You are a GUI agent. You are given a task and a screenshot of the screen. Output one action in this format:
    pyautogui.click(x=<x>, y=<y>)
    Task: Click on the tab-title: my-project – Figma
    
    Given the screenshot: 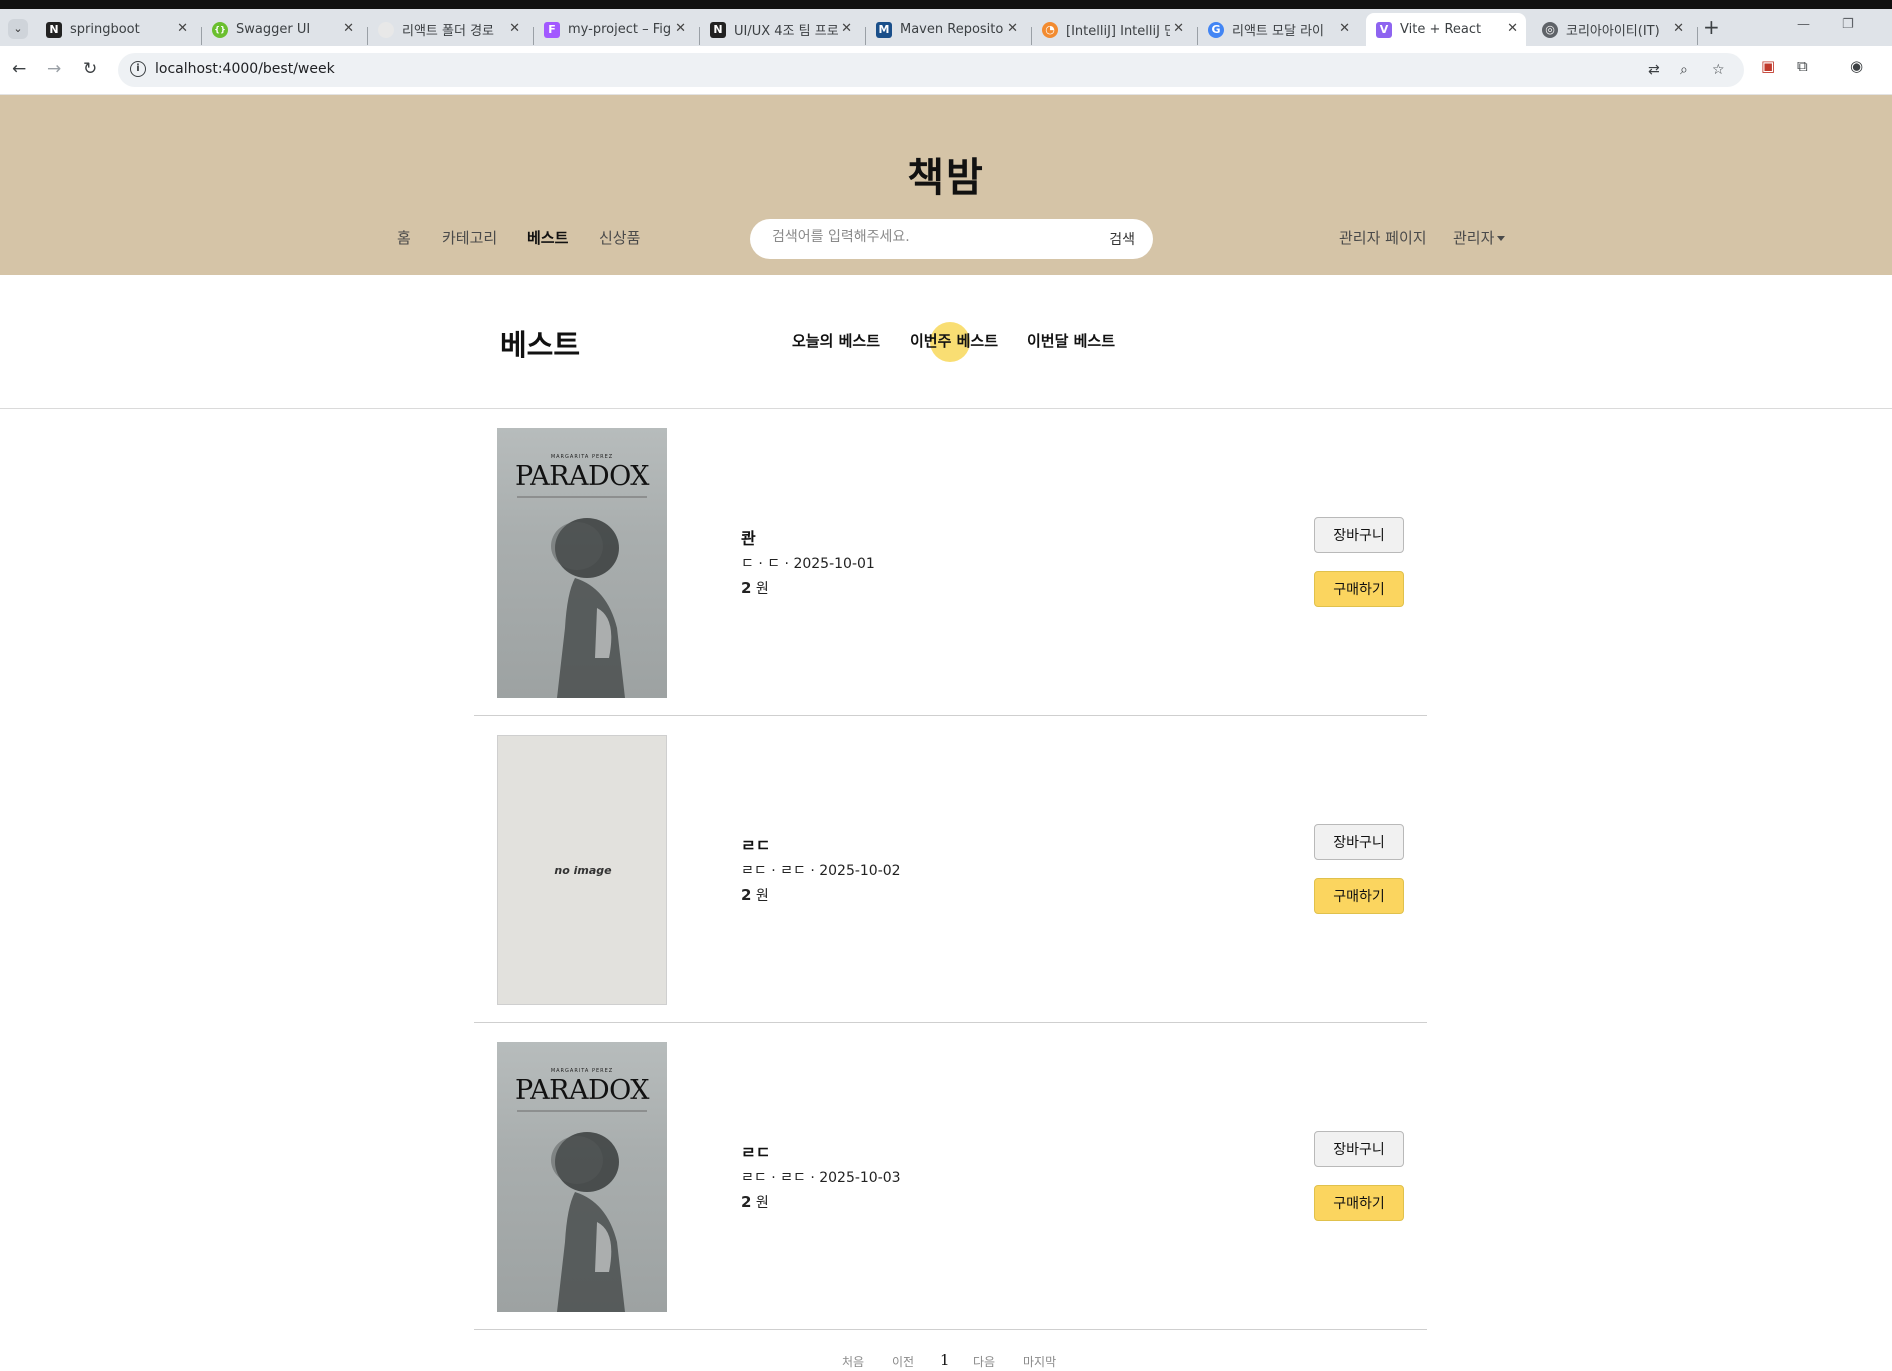 What is the action you would take?
    pyautogui.click(x=620, y=29)
    